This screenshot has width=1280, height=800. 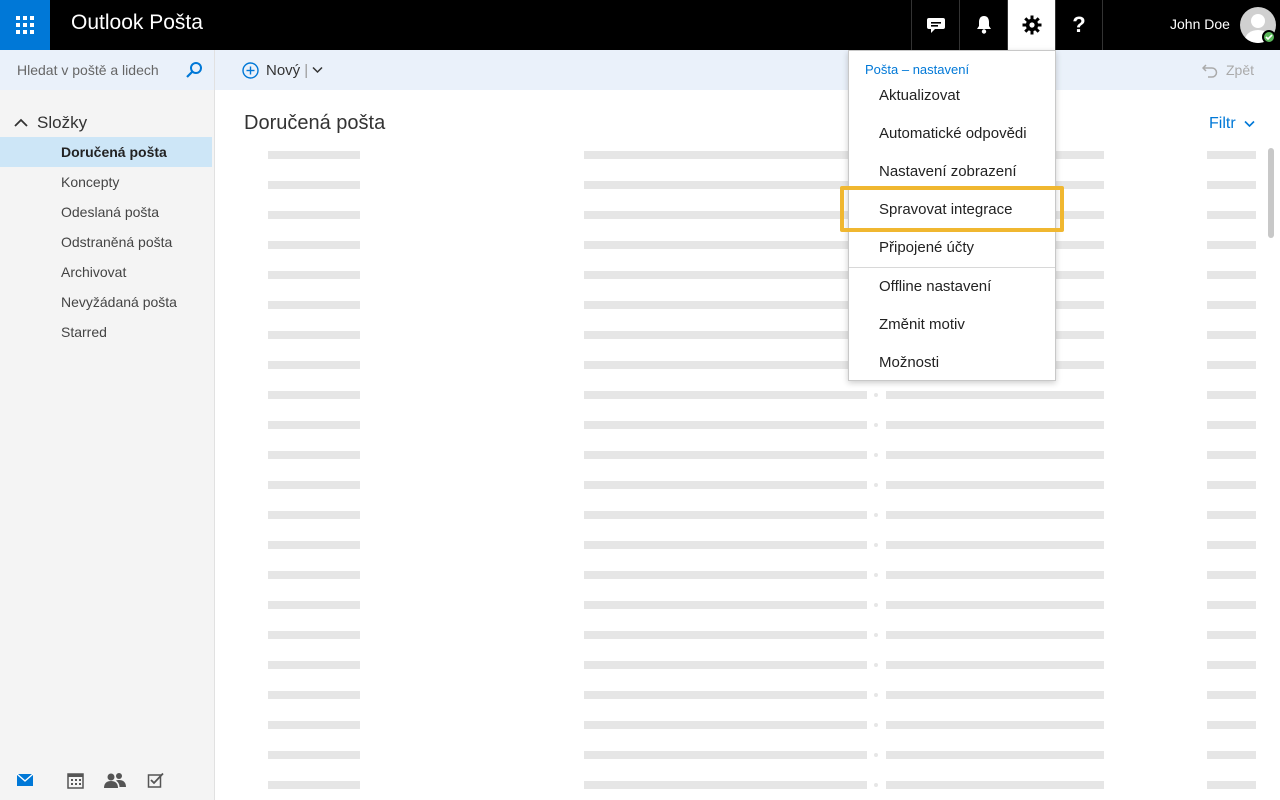 I want to click on tasks-nav-button, so click(x=155, y=780).